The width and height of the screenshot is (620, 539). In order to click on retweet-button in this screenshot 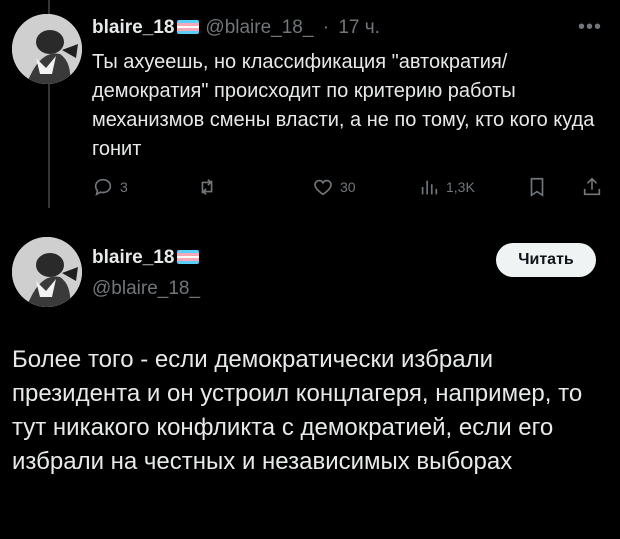, I will do `click(207, 187)`.